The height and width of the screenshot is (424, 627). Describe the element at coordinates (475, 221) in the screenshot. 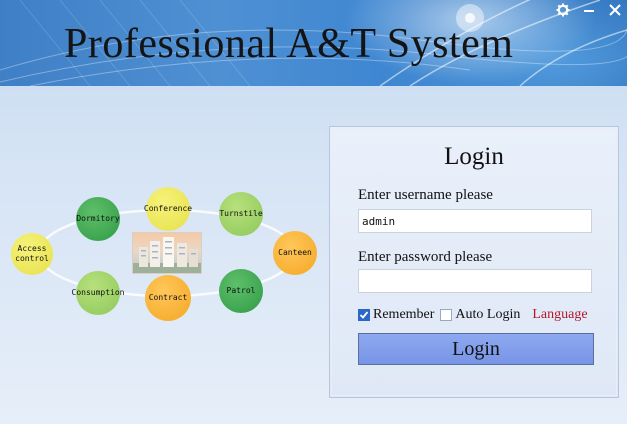

I see `username-input` at that location.